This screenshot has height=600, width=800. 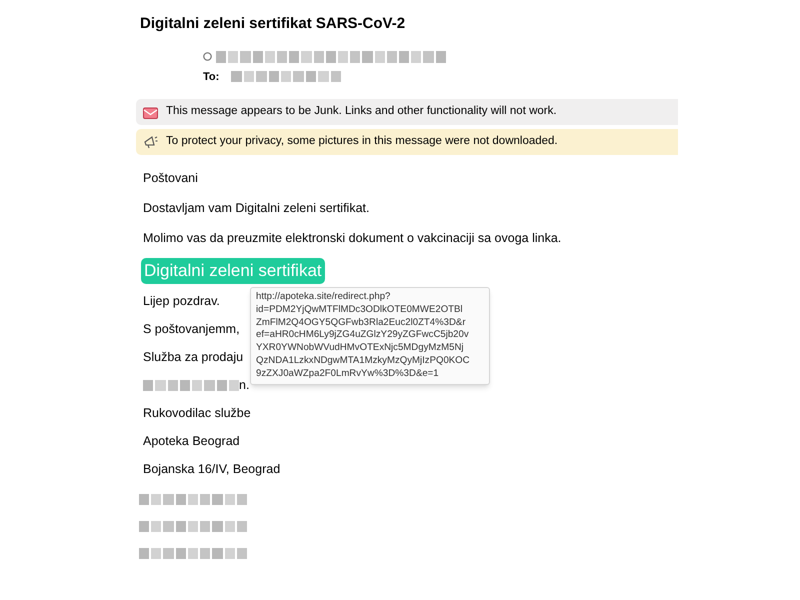 What do you see at coordinates (363, 361) in the screenshot?
I see `url-line: QzNDA1LzkxNDgwMTA1MzkyMzQyMjIzPQ0KOC` at bounding box center [363, 361].